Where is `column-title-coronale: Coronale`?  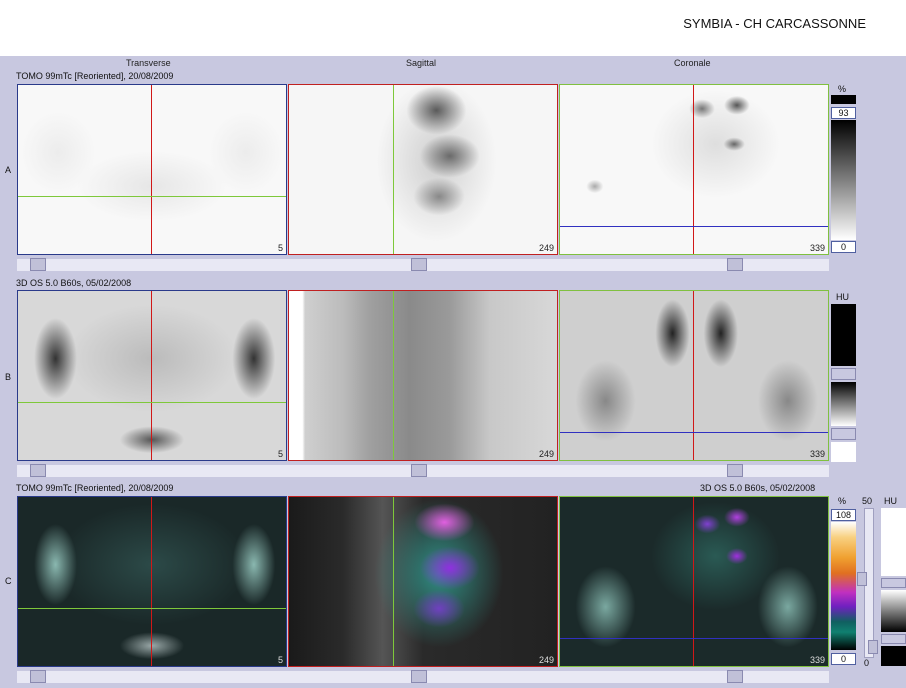
column-title-coronale: Coronale is located at coordinates (692, 63).